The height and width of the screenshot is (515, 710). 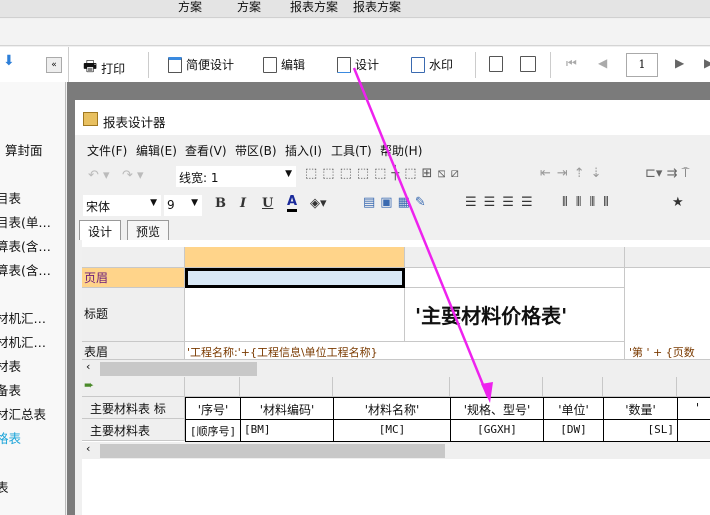 What do you see at coordinates (421, 232) in the screenshot?
I see `annotation-arrow-line` at bounding box center [421, 232].